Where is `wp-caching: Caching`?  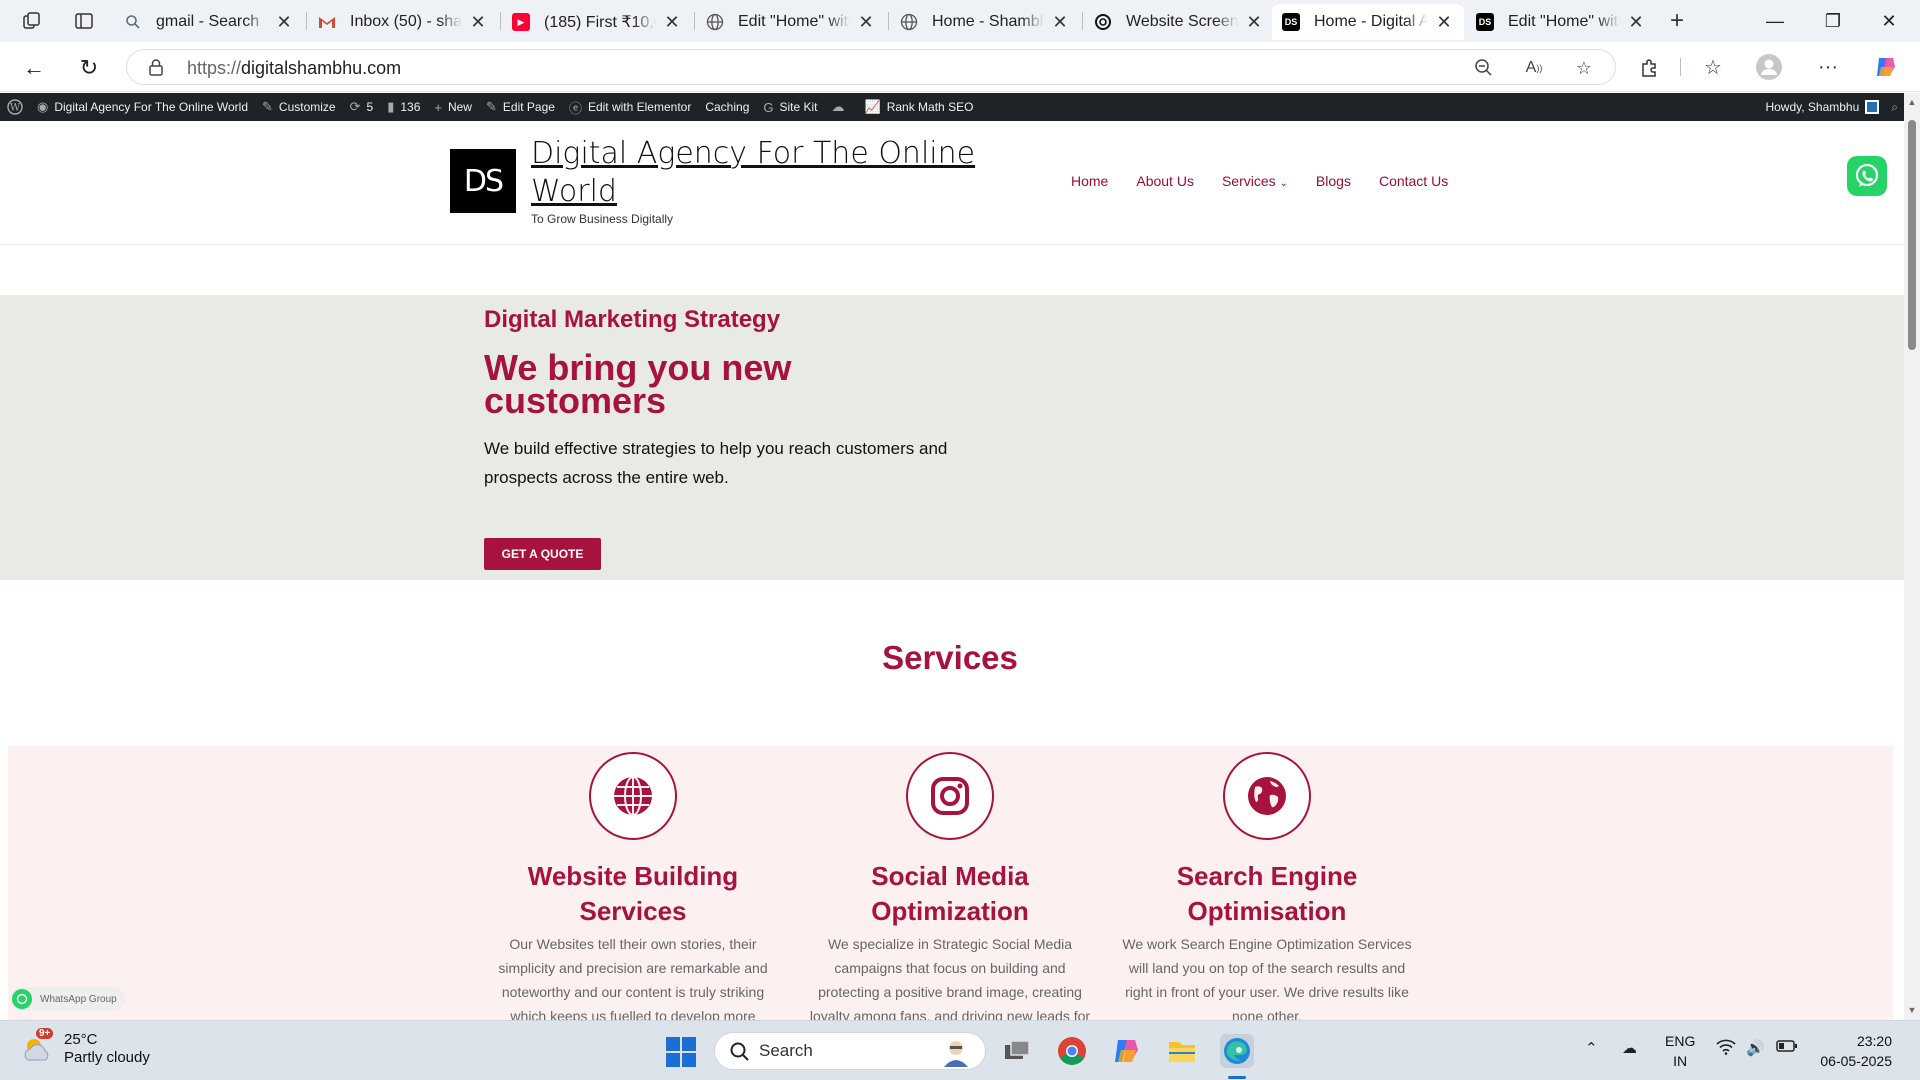
wp-caching: Caching is located at coordinates (727, 107).